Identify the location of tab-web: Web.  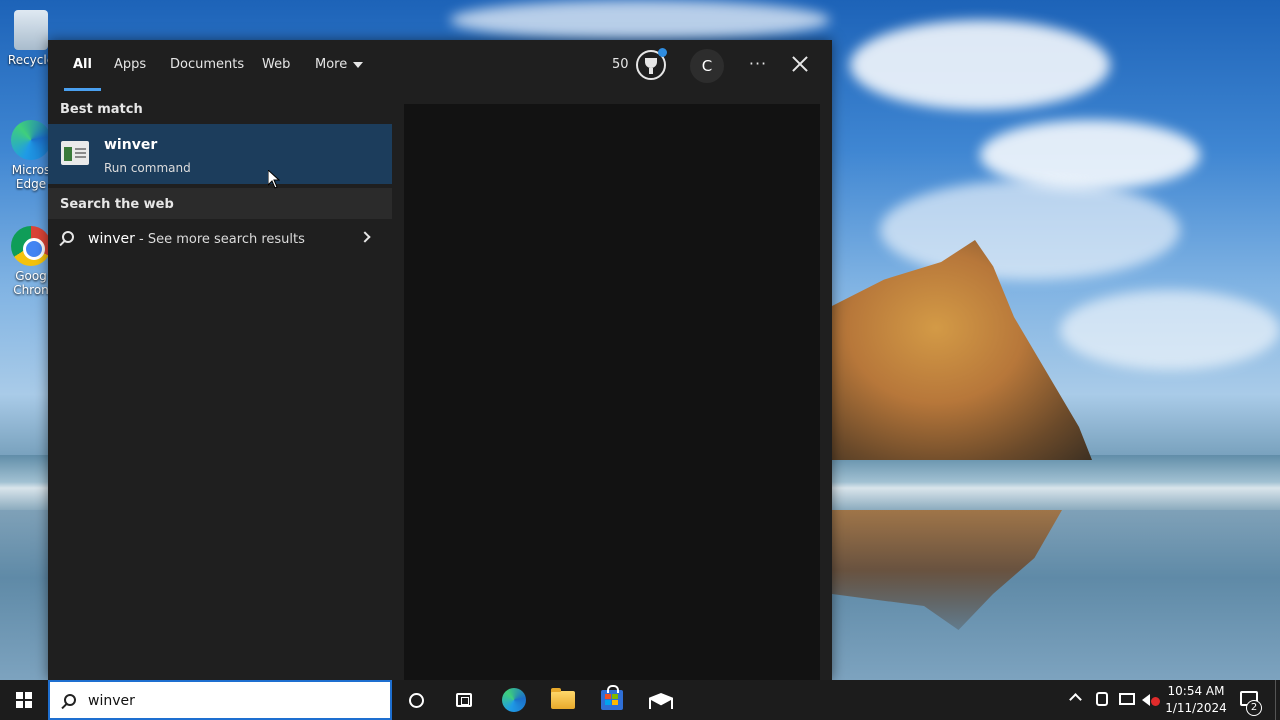
(276, 64).